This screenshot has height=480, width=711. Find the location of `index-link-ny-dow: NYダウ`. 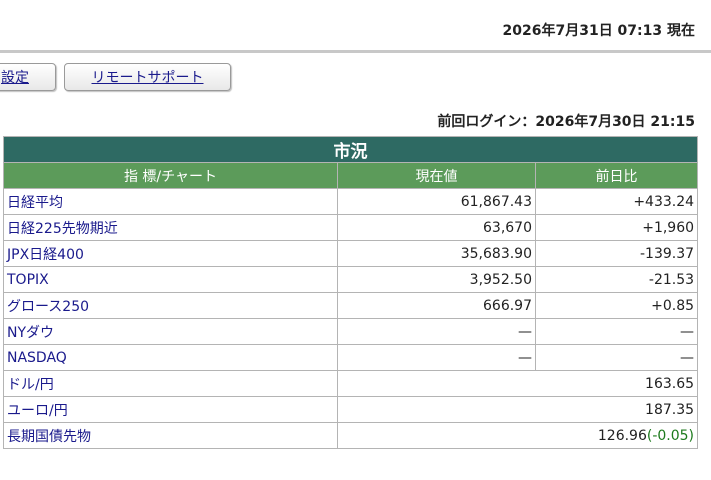

index-link-ny-dow: NYダウ is located at coordinates (170, 331).